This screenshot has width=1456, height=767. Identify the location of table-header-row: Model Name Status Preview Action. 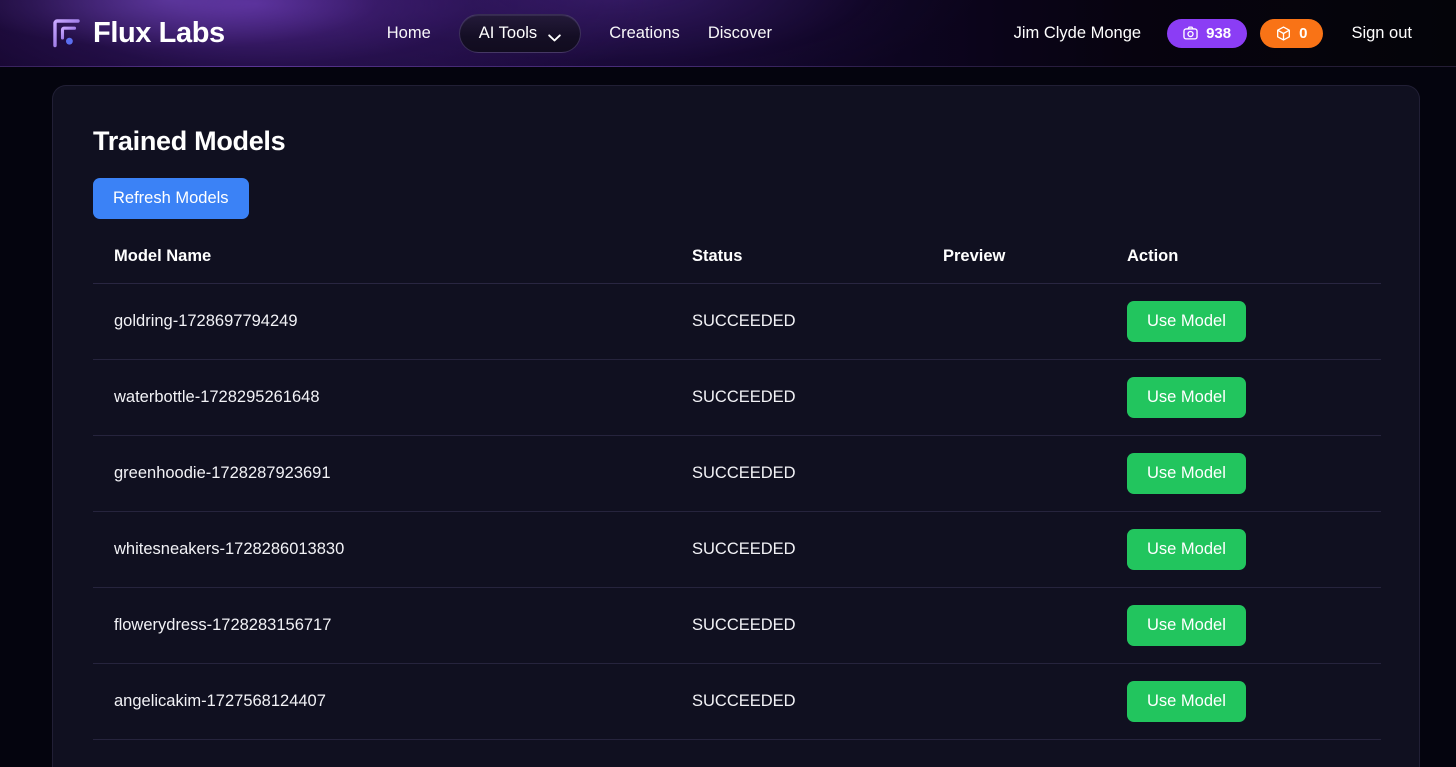
(737, 265).